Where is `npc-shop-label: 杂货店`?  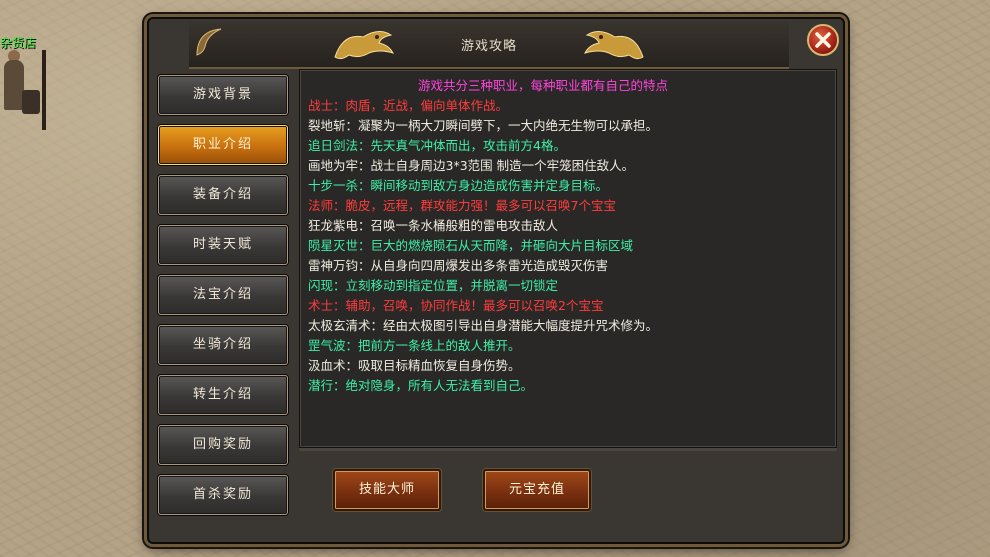
npc-shop-label: 杂货店 is located at coordinates (18, 42).